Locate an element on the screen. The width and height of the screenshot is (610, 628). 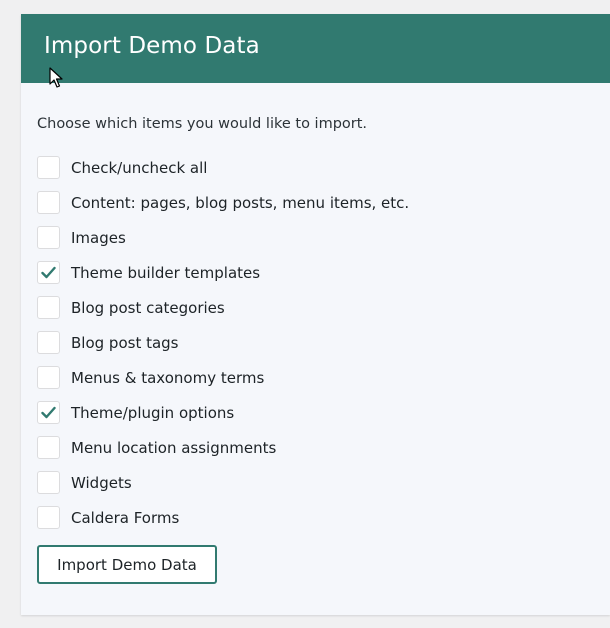
import-item-label: Theme builder templates is located at coordinates (166, 272).